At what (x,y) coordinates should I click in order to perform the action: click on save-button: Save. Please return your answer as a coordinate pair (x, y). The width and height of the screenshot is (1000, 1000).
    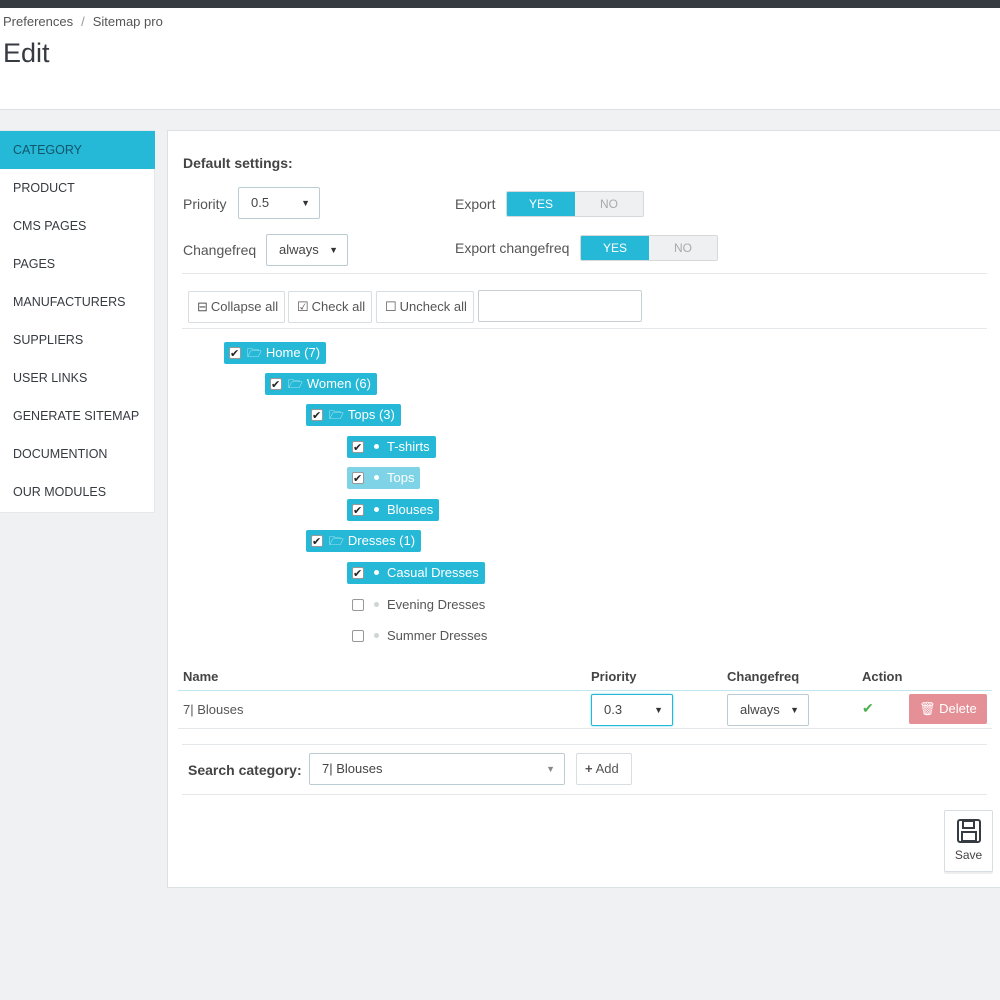
    Looking at the image, I should click on (968, 841).